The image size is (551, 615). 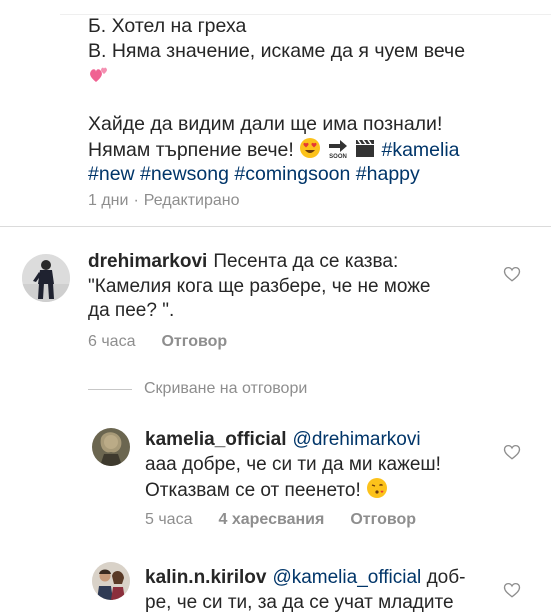 I want to click on hashtag-comingsoon: #comingsoon, so click(x=292, y=174).